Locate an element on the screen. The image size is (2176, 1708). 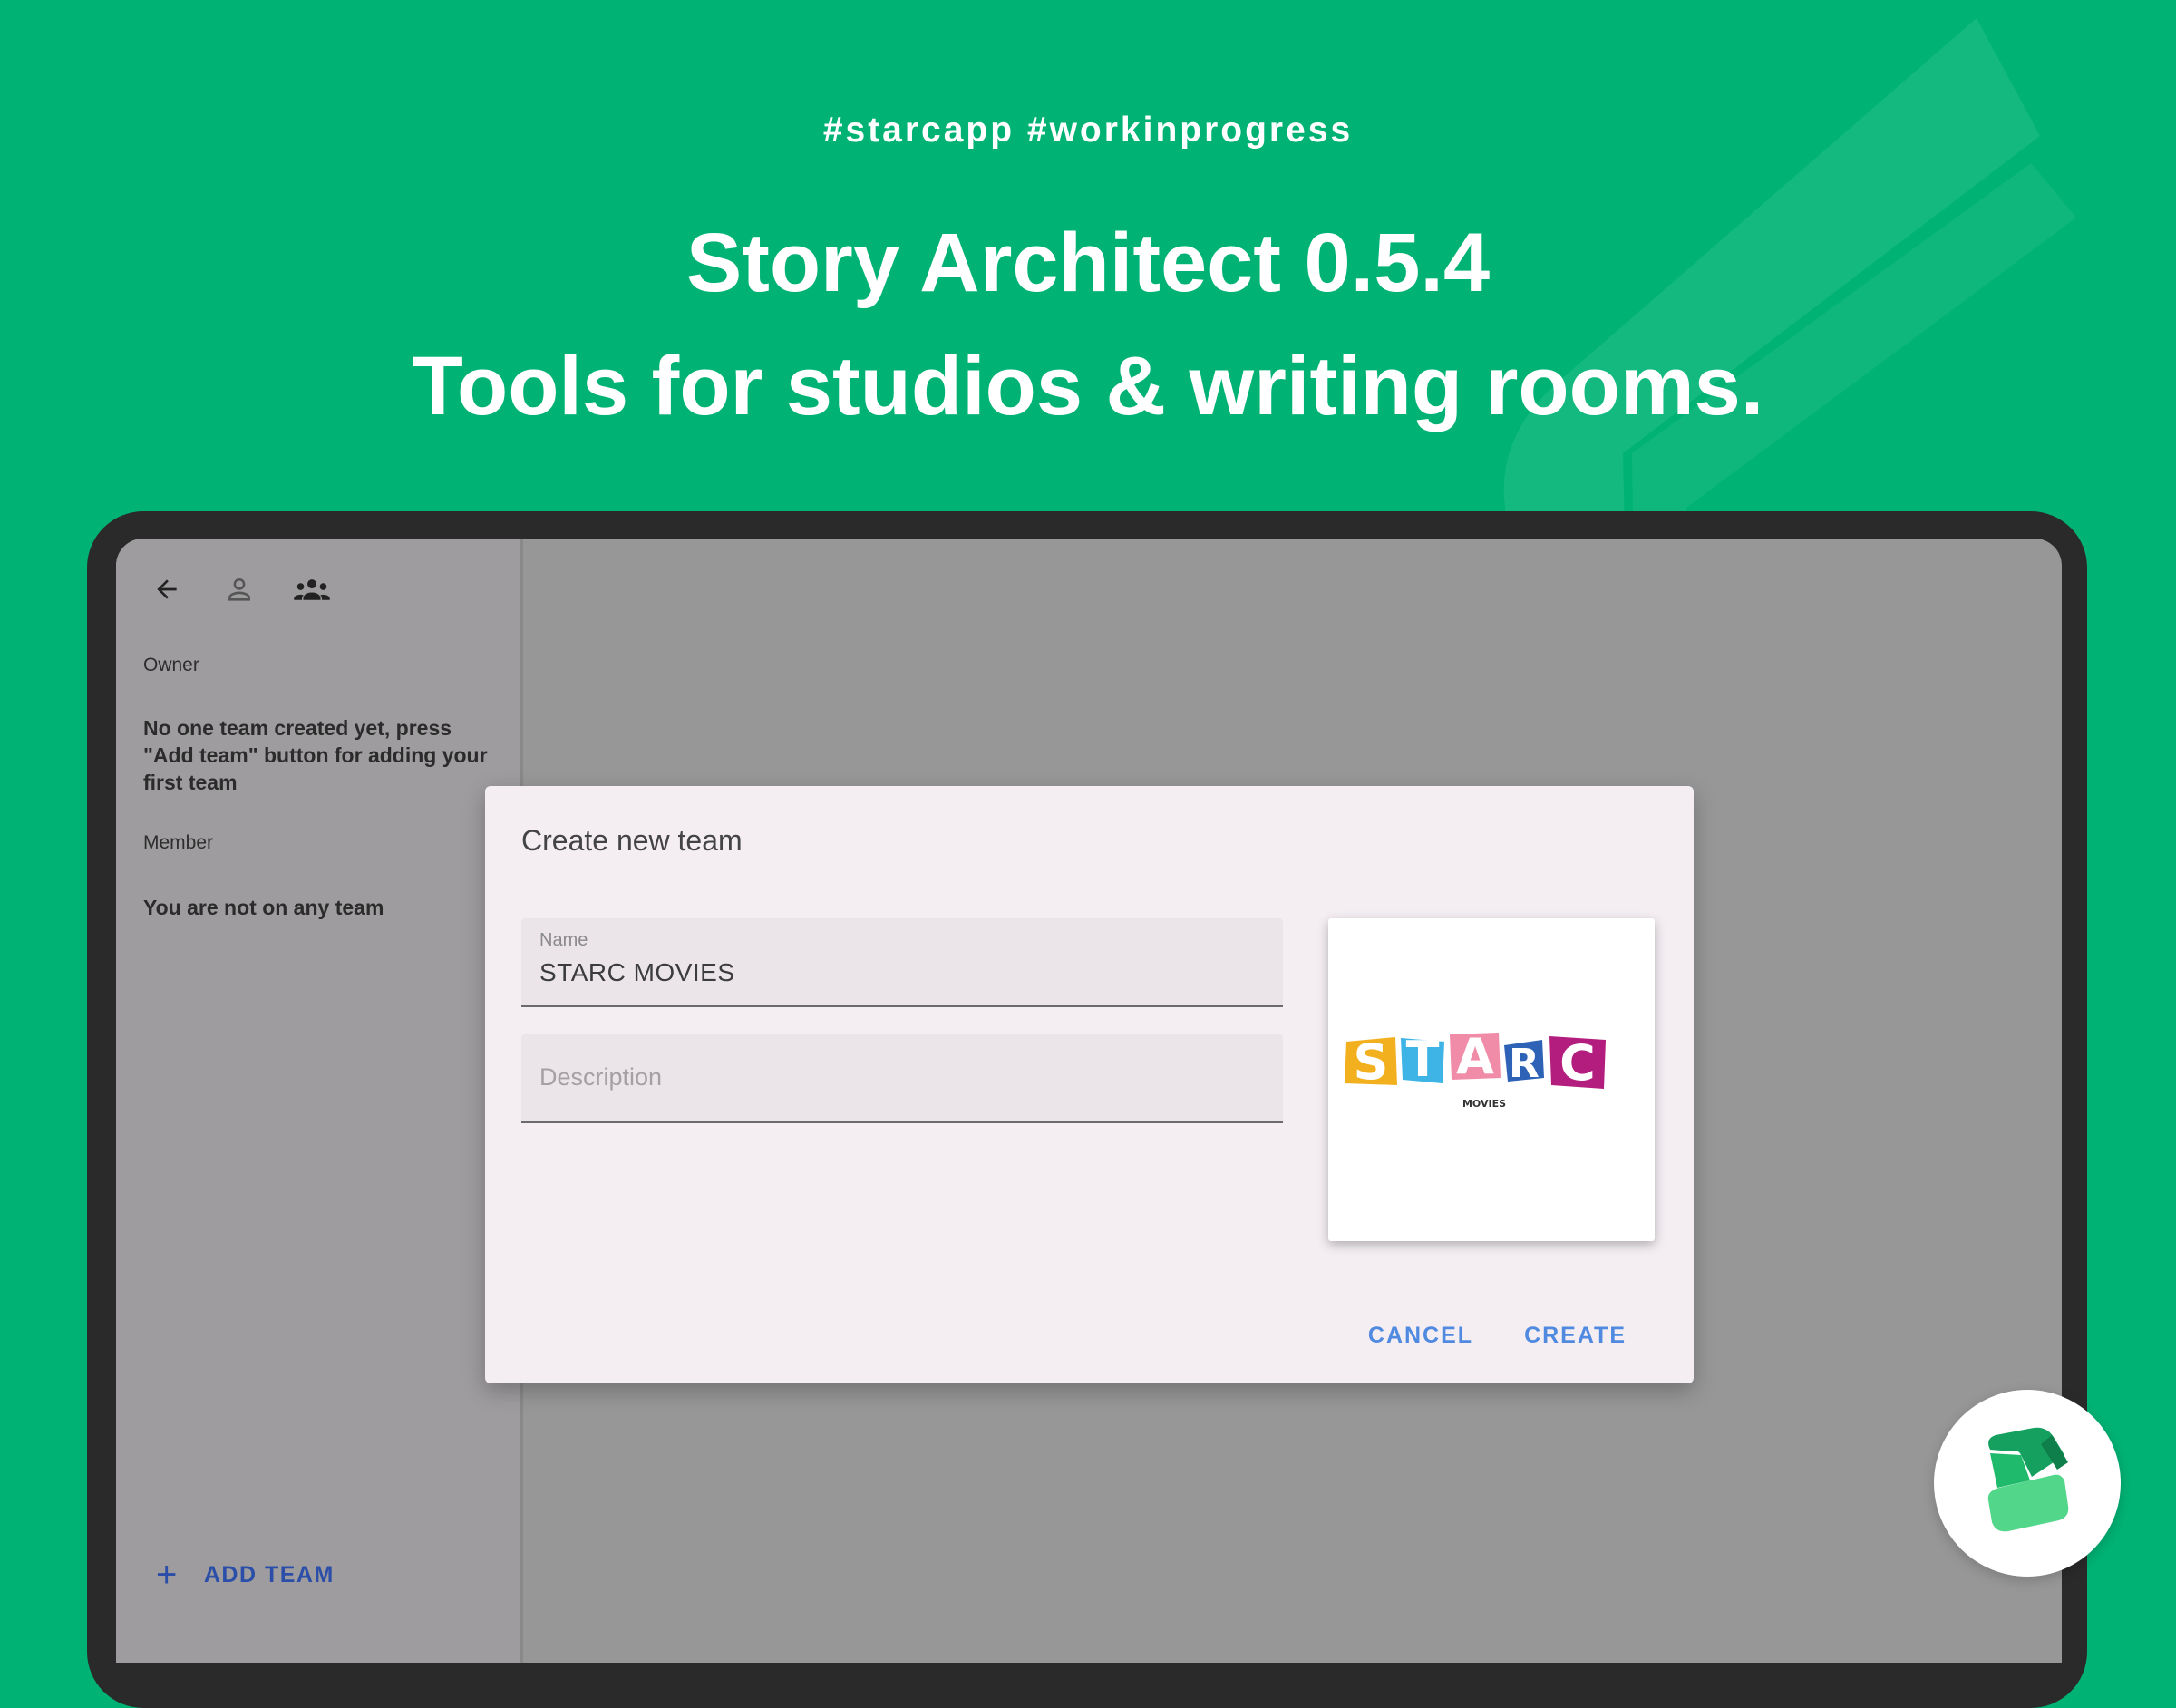
app-logo-badge is located at coordinates (2028, 1483).